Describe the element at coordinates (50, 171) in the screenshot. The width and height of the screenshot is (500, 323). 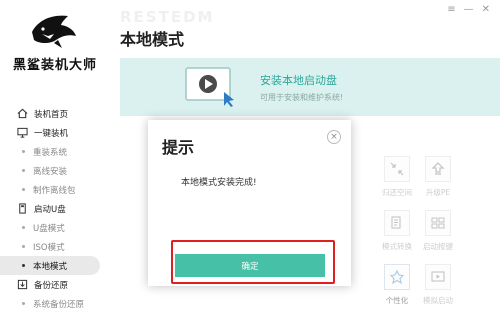
I see `sidebar-item-label: 离线安装` at that location.